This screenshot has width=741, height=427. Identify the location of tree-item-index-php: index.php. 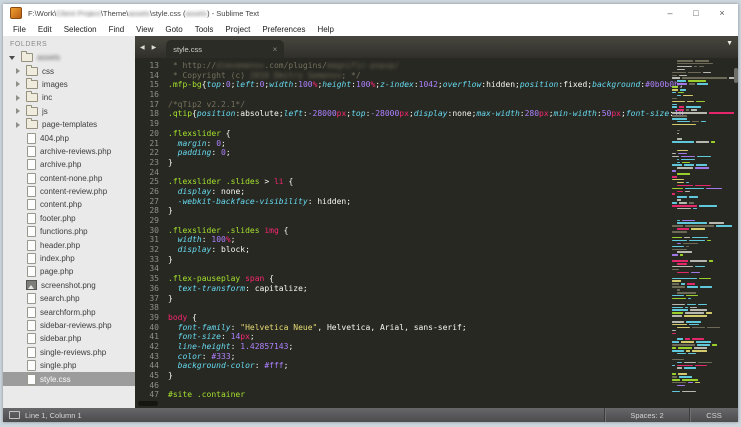
(69, 258).